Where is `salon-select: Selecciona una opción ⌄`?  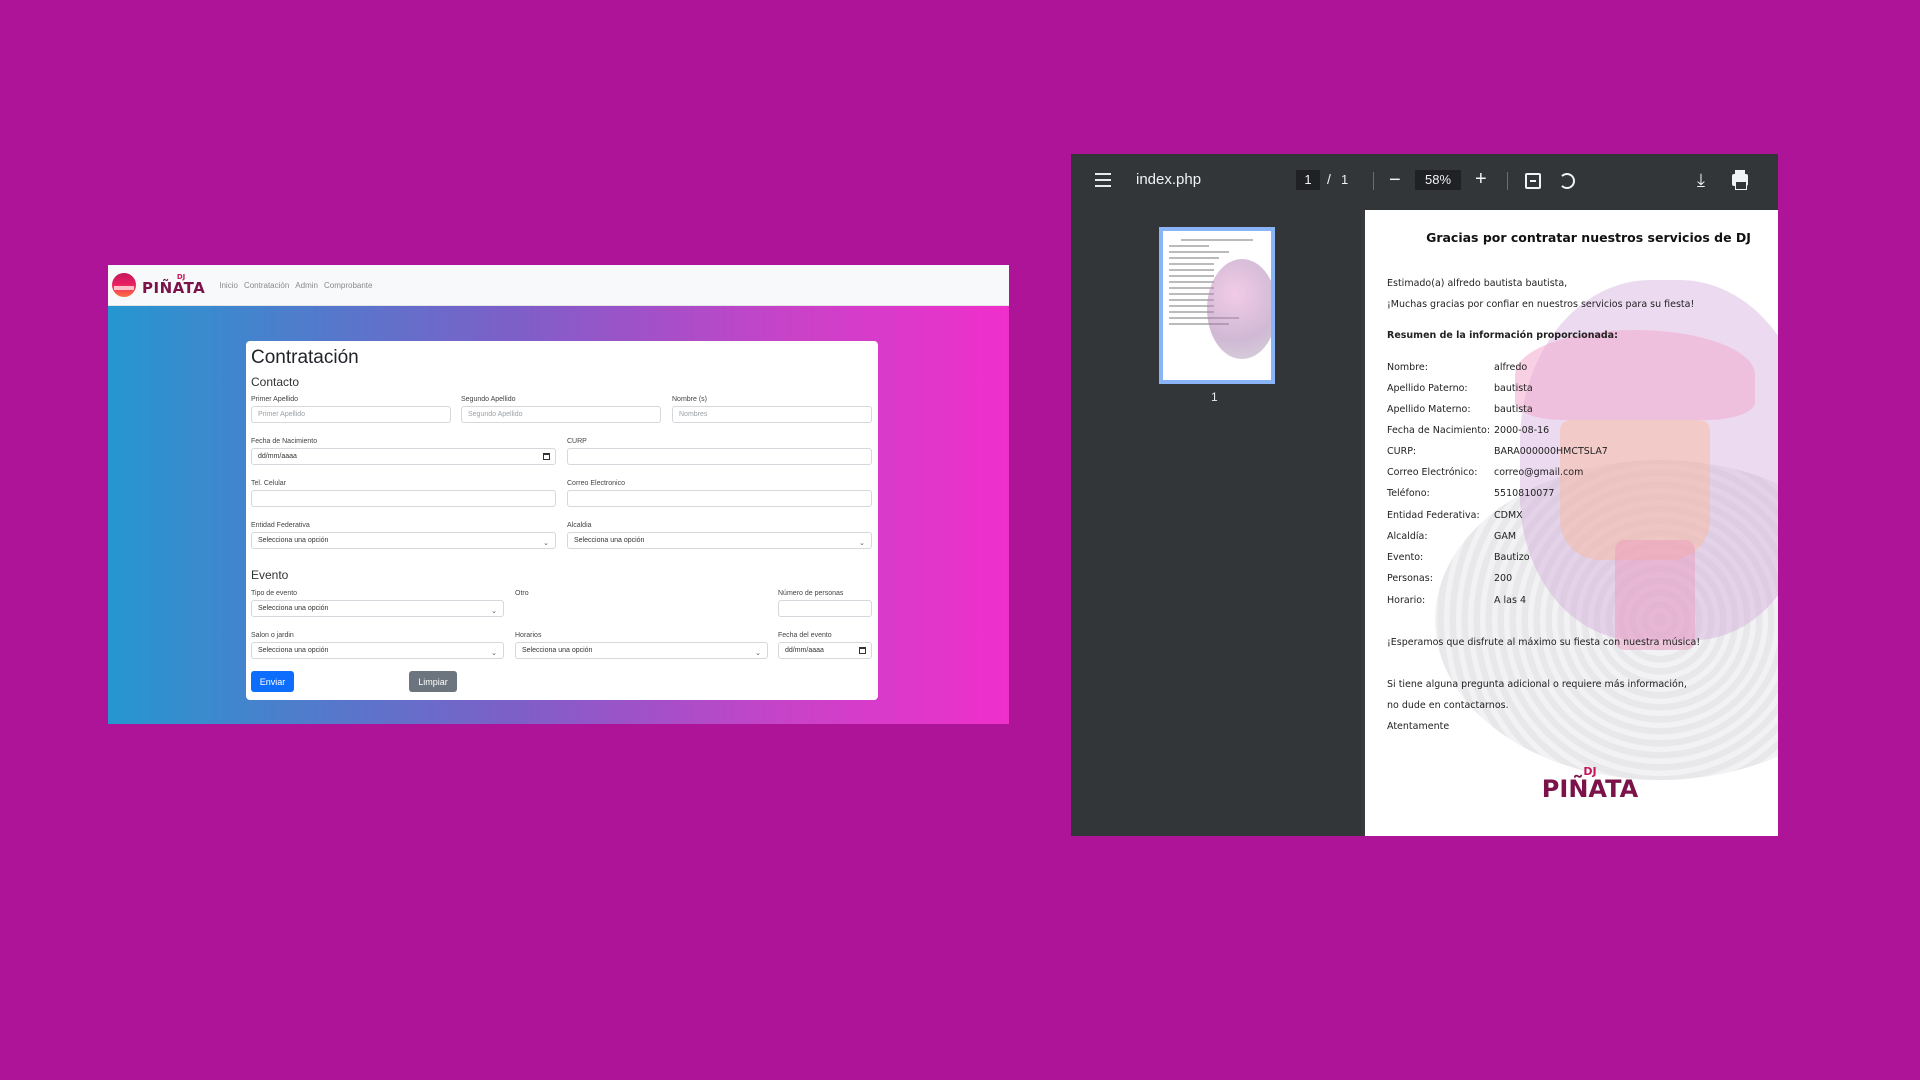 salon-select: Selecciona una opción ⌄ is located at coordinates (377, 650).